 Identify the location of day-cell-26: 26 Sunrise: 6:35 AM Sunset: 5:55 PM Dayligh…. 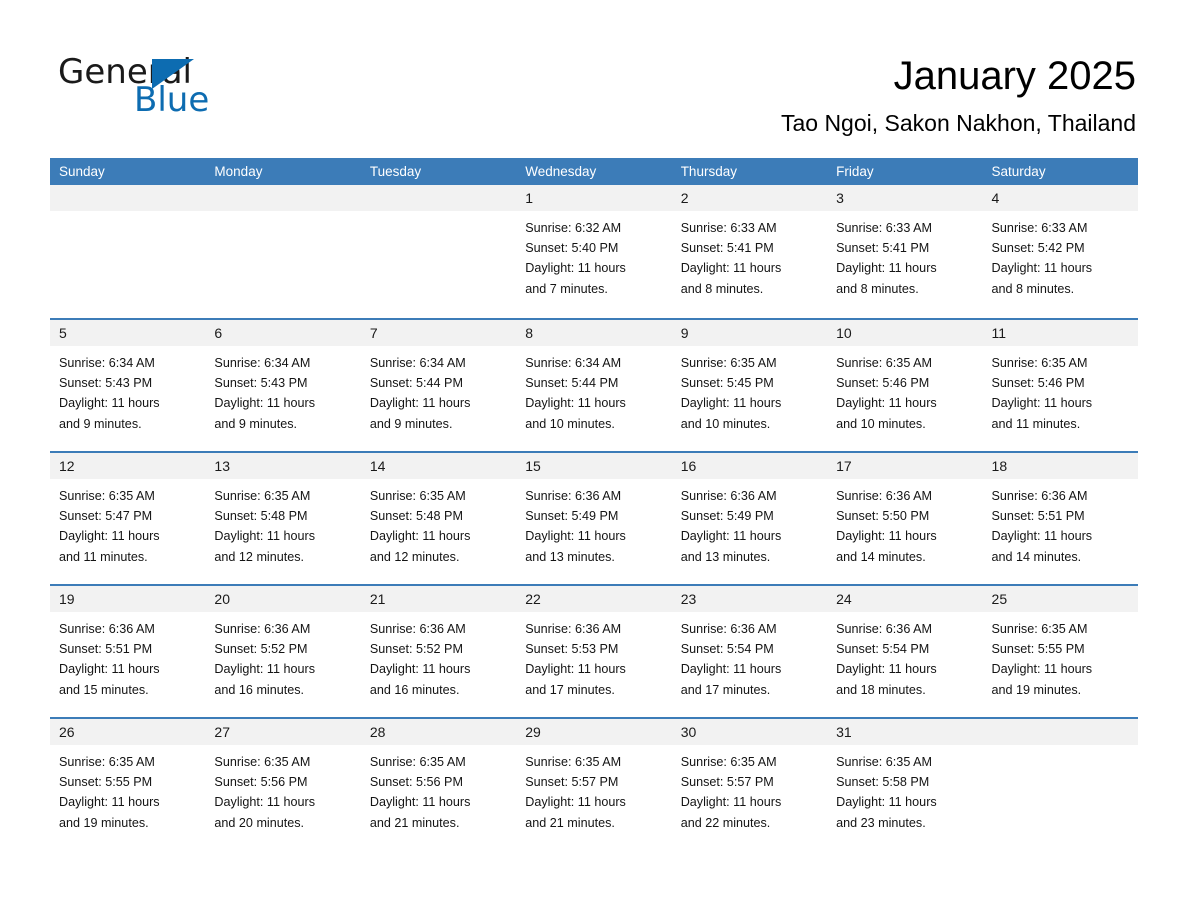
(128, 784).